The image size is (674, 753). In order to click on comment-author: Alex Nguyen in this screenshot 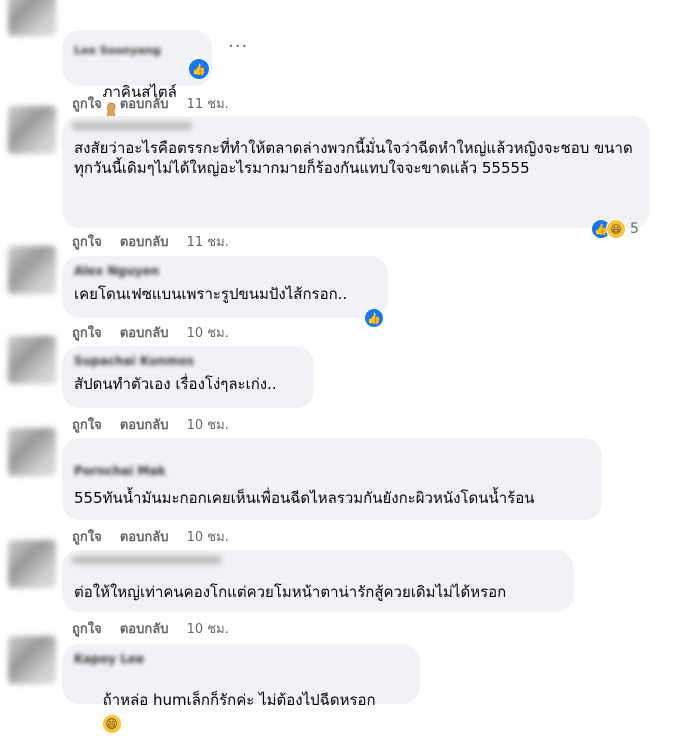, I will do `click(225, 271)`.